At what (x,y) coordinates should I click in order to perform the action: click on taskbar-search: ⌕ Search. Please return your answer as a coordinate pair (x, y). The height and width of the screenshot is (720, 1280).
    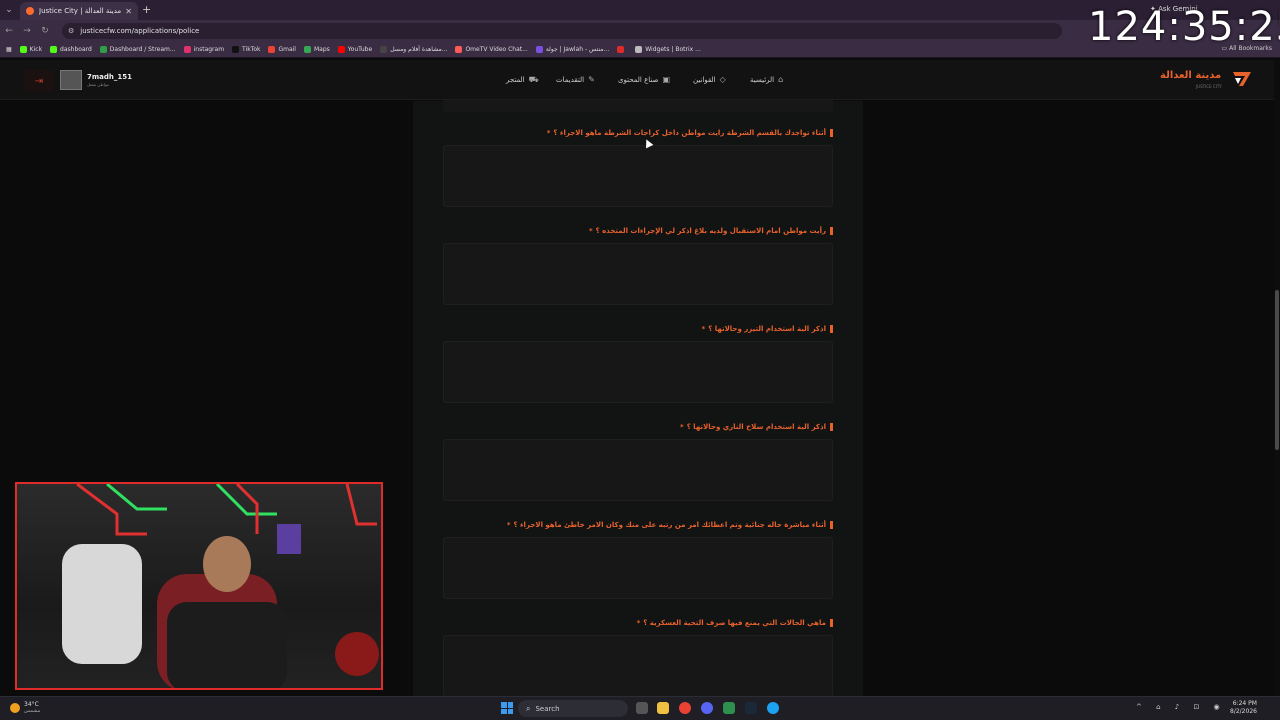
    Looking at the image, I should click on (573, 708).